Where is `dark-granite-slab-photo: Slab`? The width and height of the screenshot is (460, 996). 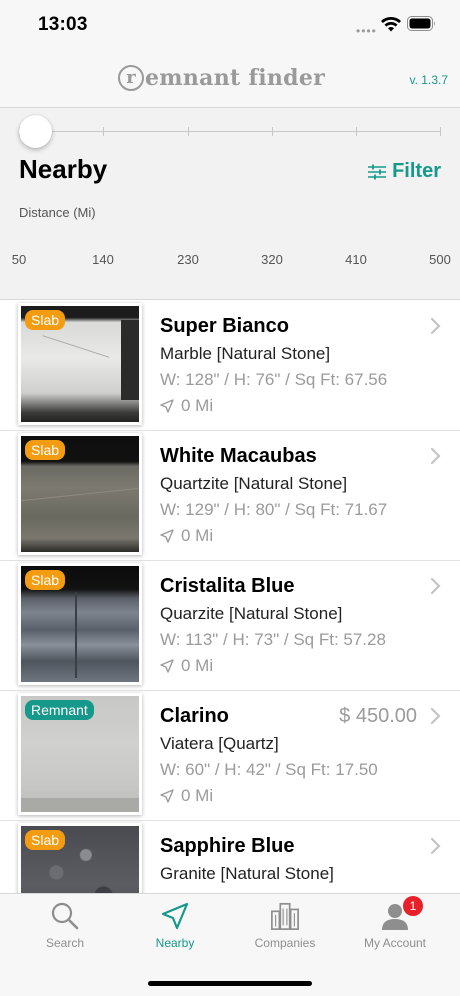
dark-granite-slab-photo: Slab is located at coordinates (80, 859).